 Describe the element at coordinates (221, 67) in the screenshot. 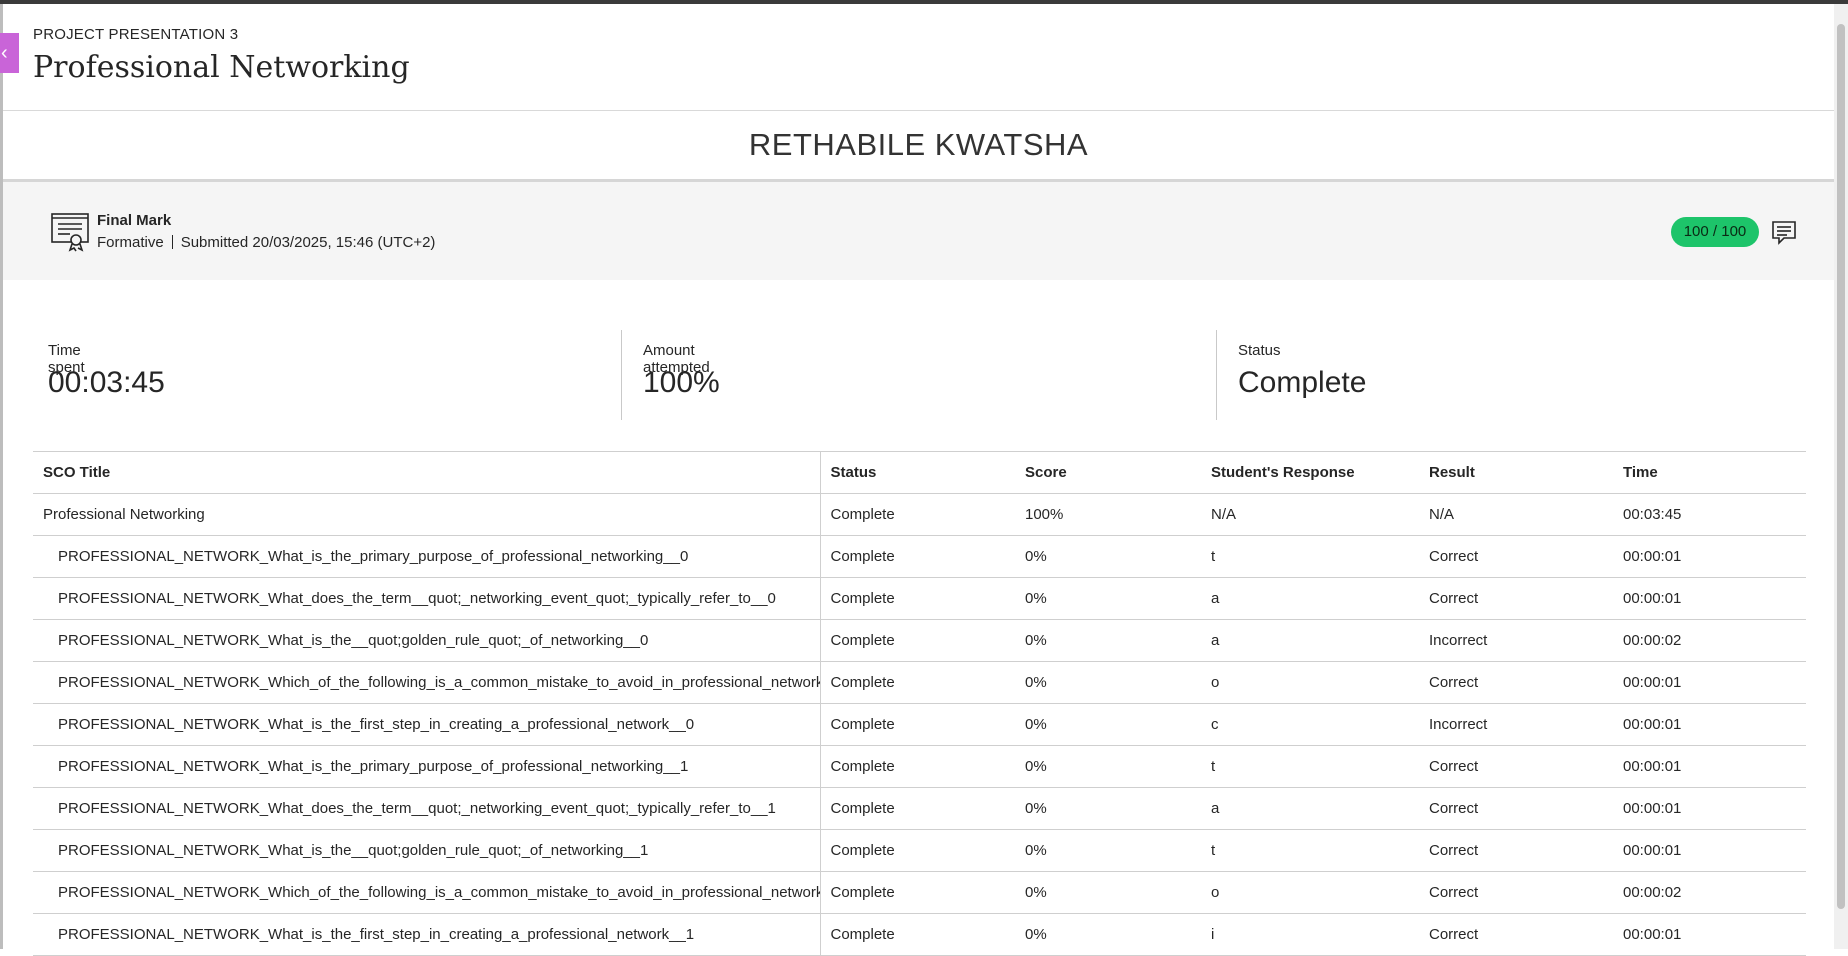

I see `page-title: Professional Networking` at that location.